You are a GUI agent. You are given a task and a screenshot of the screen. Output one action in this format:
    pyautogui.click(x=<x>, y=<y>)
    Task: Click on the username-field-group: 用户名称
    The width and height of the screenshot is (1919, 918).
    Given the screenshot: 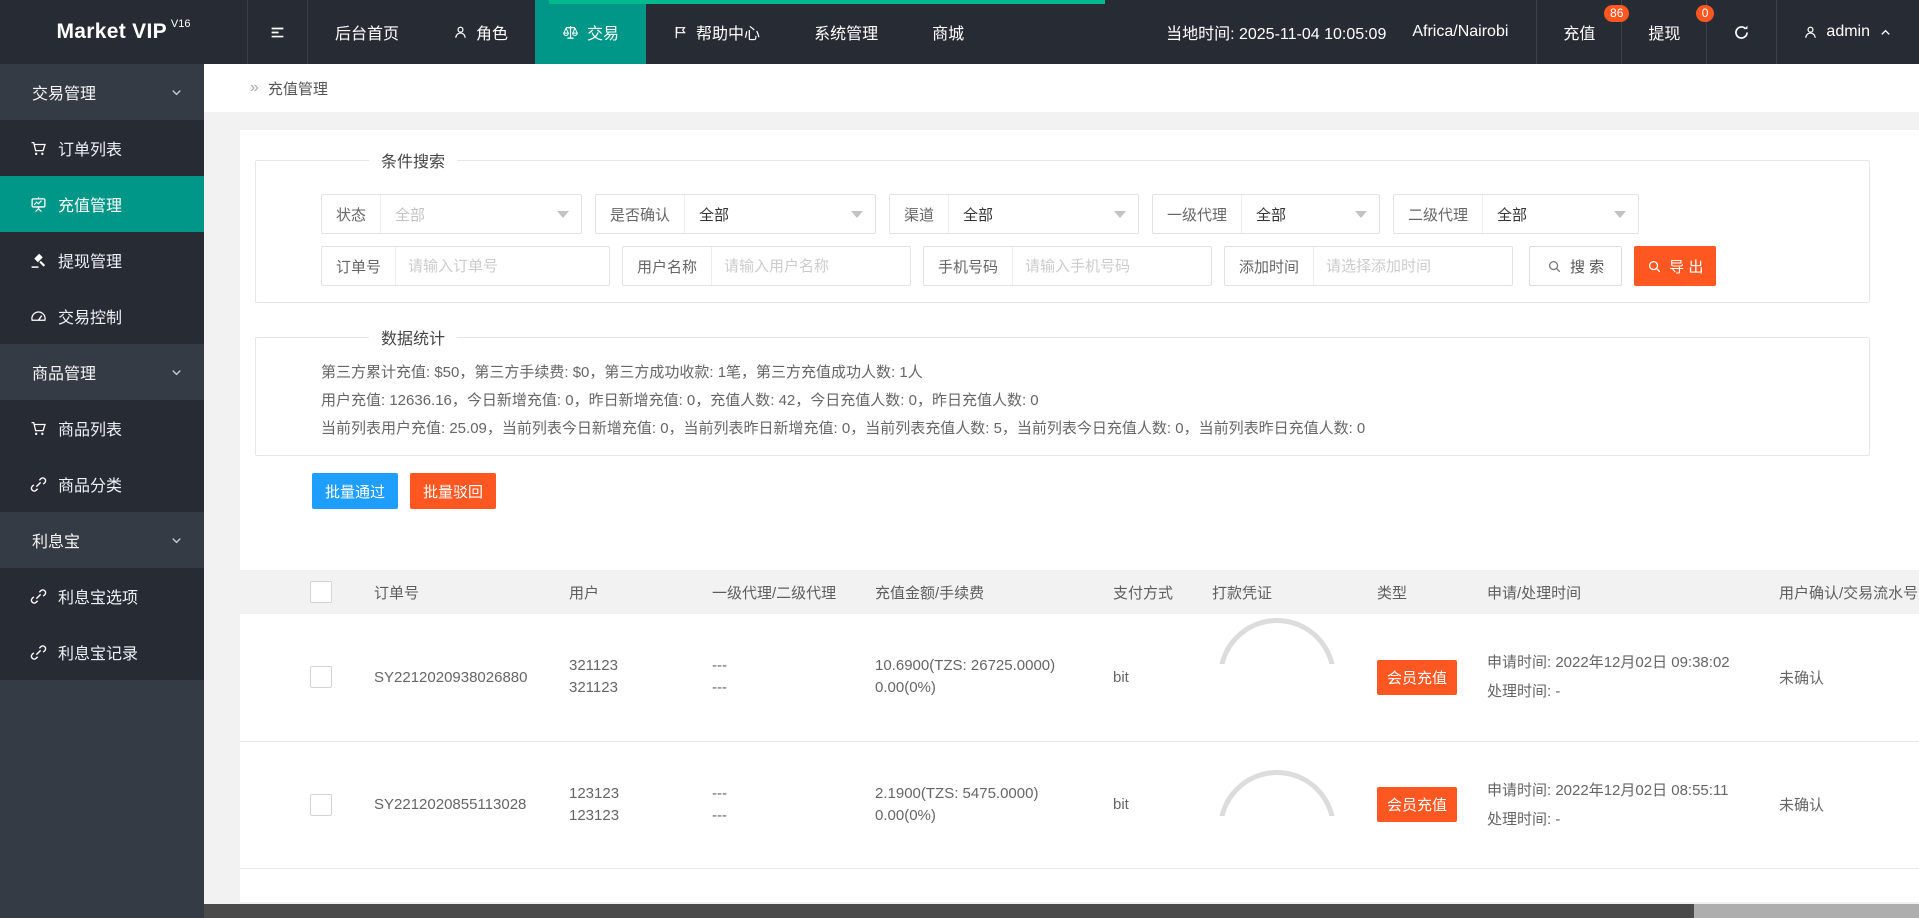 What is the action you would take?
    pyautogui.click(x=766, y=266)
    